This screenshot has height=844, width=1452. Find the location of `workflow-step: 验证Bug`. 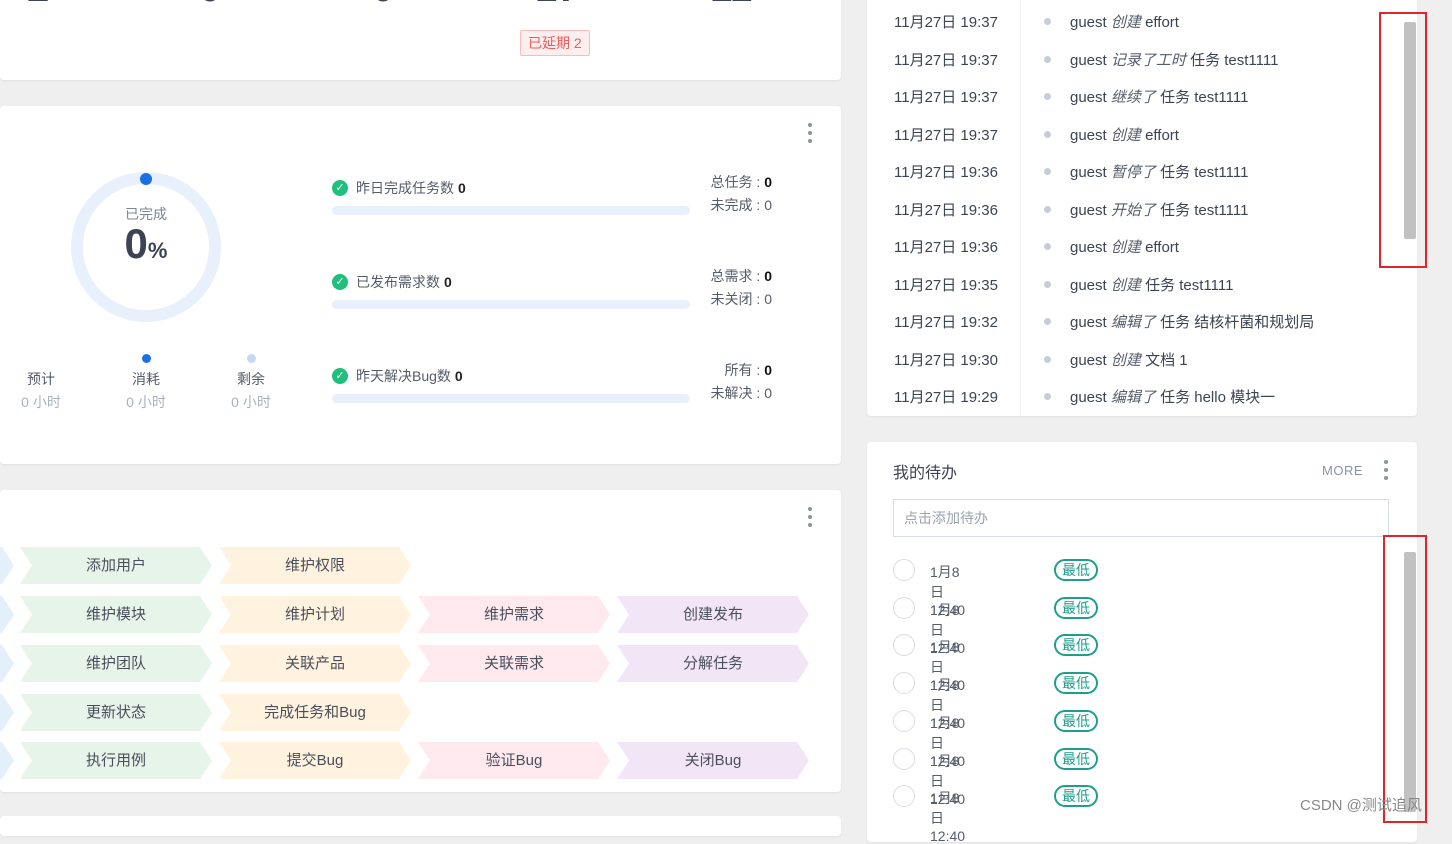

workflow-step: 验证Bug is located at coordinates (514, 760).